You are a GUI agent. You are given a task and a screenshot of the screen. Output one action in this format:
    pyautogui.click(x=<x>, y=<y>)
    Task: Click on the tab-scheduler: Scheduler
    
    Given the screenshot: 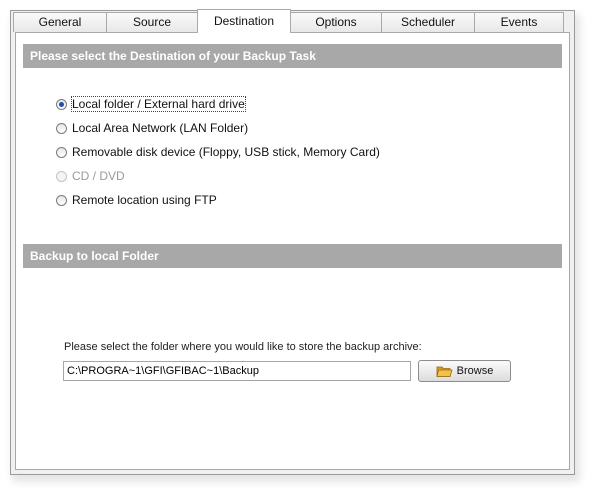 What is the action you would take?
    pyautogui.click(x=428, y=22)
    